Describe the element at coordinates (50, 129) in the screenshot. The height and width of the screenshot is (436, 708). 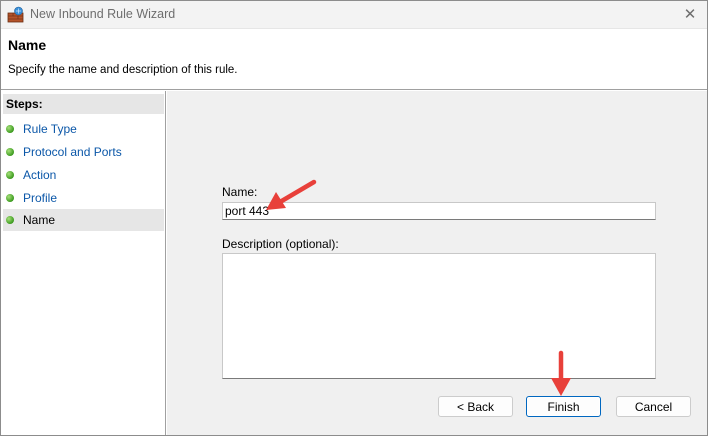
I see `step-label: Rule Type` at that location.